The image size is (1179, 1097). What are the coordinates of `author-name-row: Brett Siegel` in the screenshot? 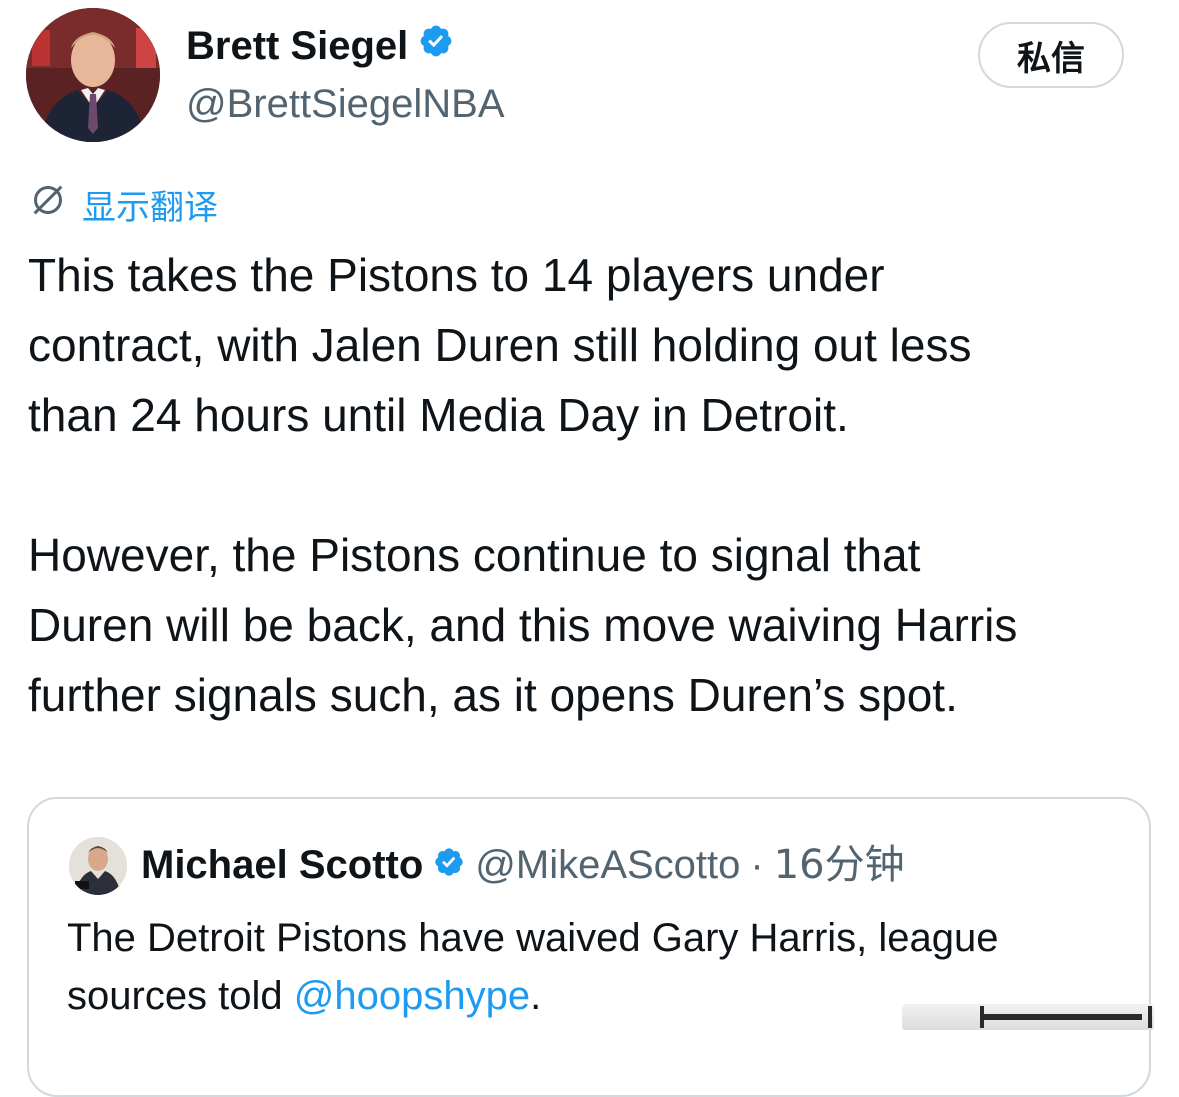 It's located at (320, 46).